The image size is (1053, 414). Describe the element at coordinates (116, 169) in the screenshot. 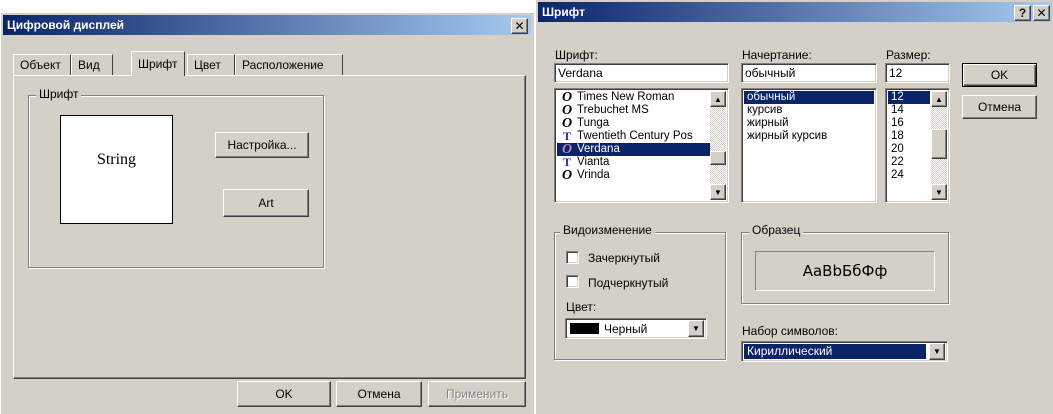

I see `font-preview-box: String` at that location.